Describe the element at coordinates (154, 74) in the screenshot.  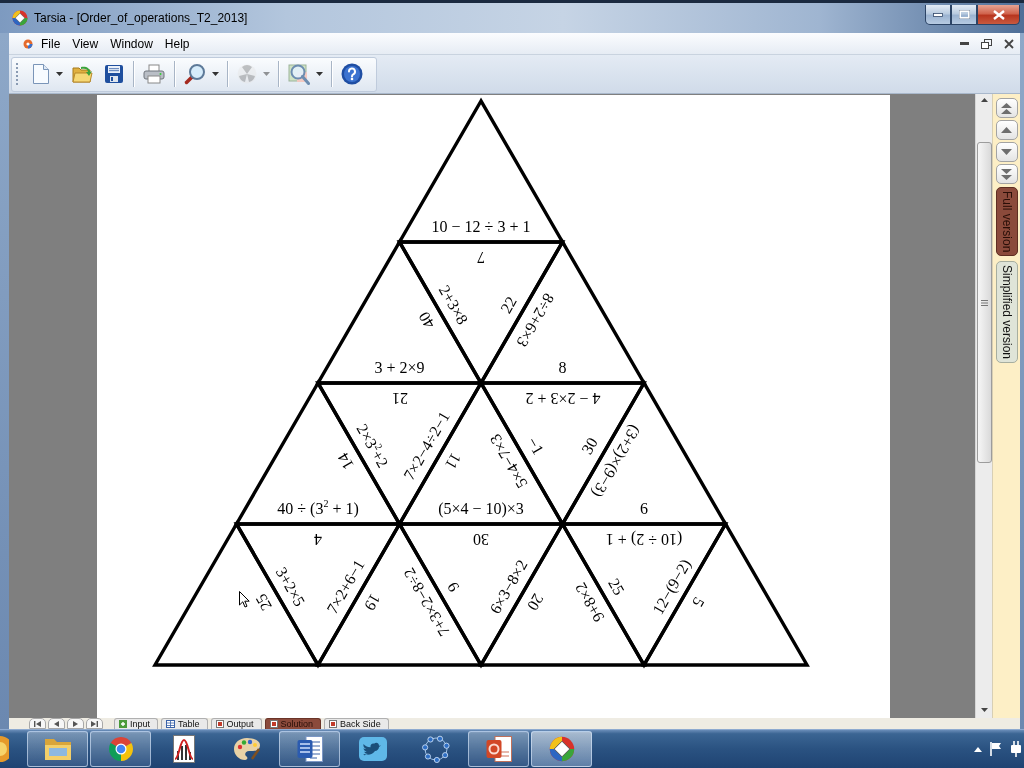
I see `printer-icon` at that location.